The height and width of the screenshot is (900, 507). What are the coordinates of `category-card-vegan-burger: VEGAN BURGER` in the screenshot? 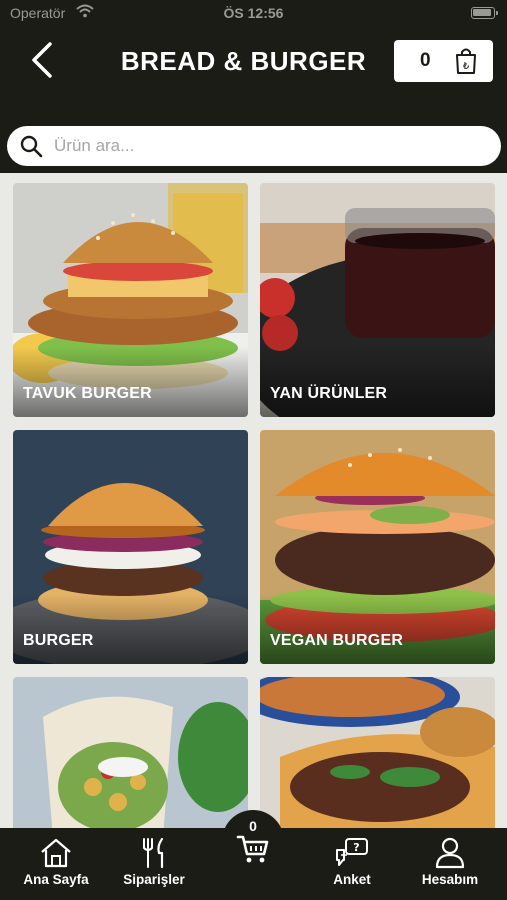 It's located at (377, 547).